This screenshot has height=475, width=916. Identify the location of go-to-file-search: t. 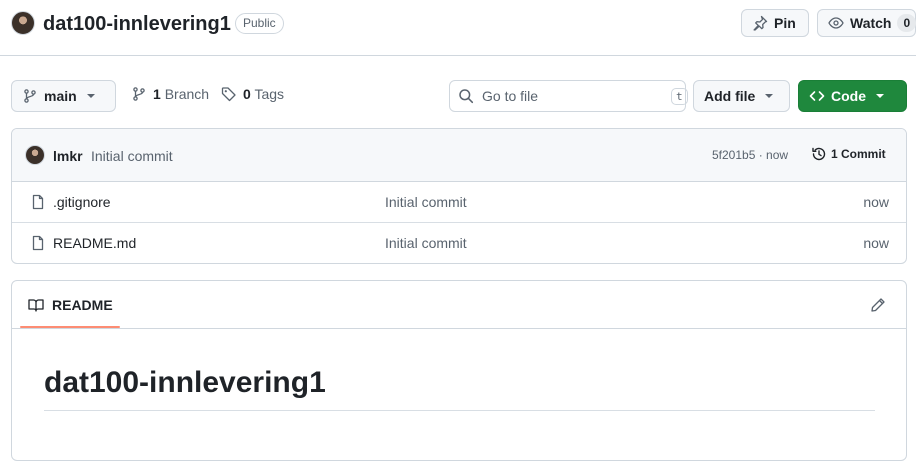
(568, 96).